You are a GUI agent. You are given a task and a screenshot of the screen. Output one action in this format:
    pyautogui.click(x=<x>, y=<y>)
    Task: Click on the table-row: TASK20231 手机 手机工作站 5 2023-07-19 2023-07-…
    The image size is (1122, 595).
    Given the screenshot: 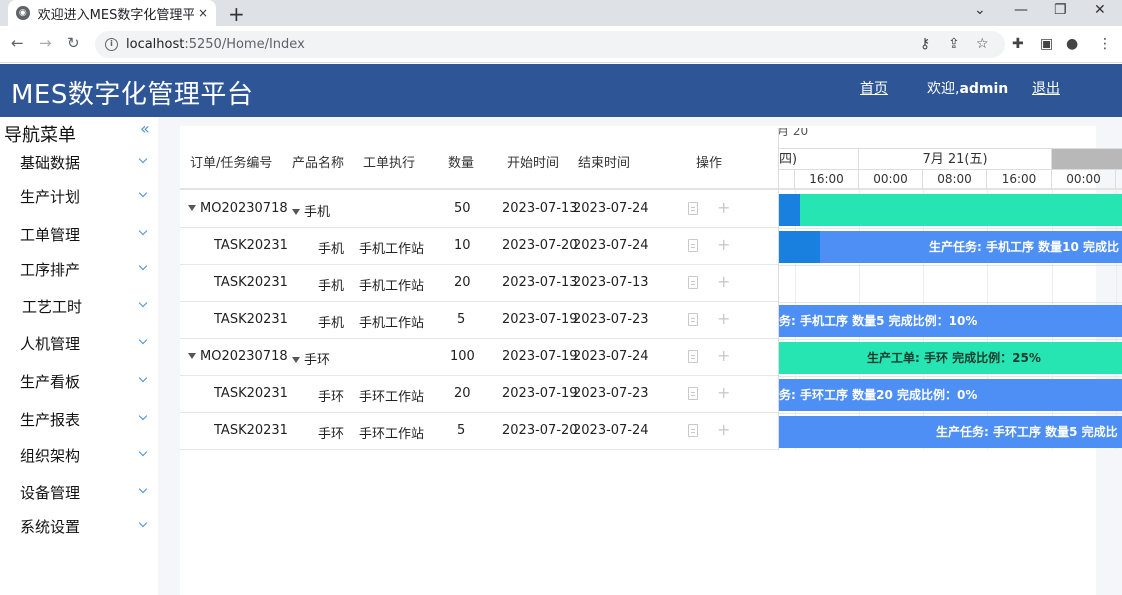 What is the action you would take?
    pyautogui.click(x=479, y=320)
    